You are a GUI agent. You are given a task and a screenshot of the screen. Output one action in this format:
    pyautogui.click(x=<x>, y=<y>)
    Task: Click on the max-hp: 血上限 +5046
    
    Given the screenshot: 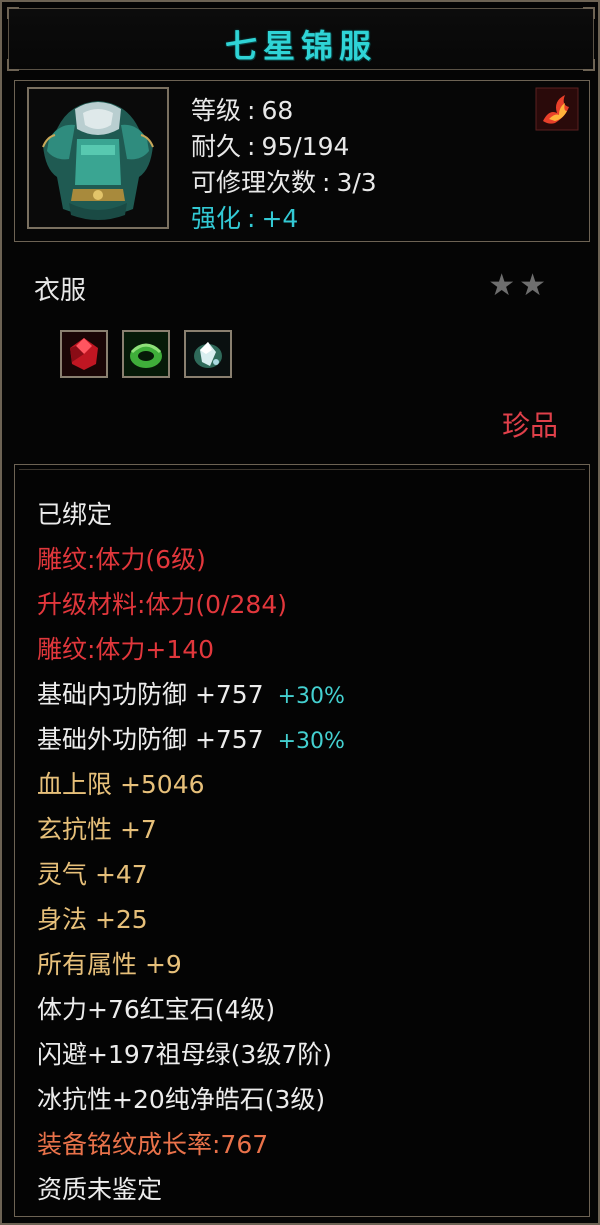 What is the action you would take?
    pyautogui.click(x=121, y=784)
    